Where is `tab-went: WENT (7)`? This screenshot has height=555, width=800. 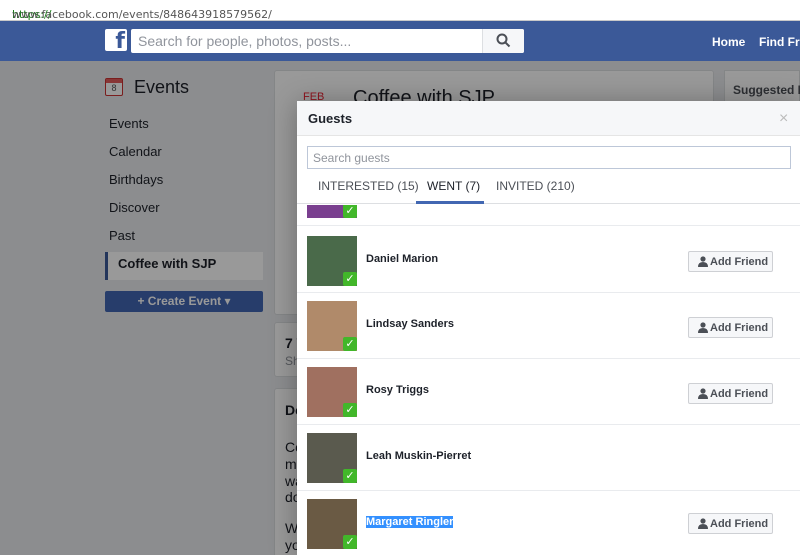
tab-went: WENT (7) is located at coordinates (453, 186).